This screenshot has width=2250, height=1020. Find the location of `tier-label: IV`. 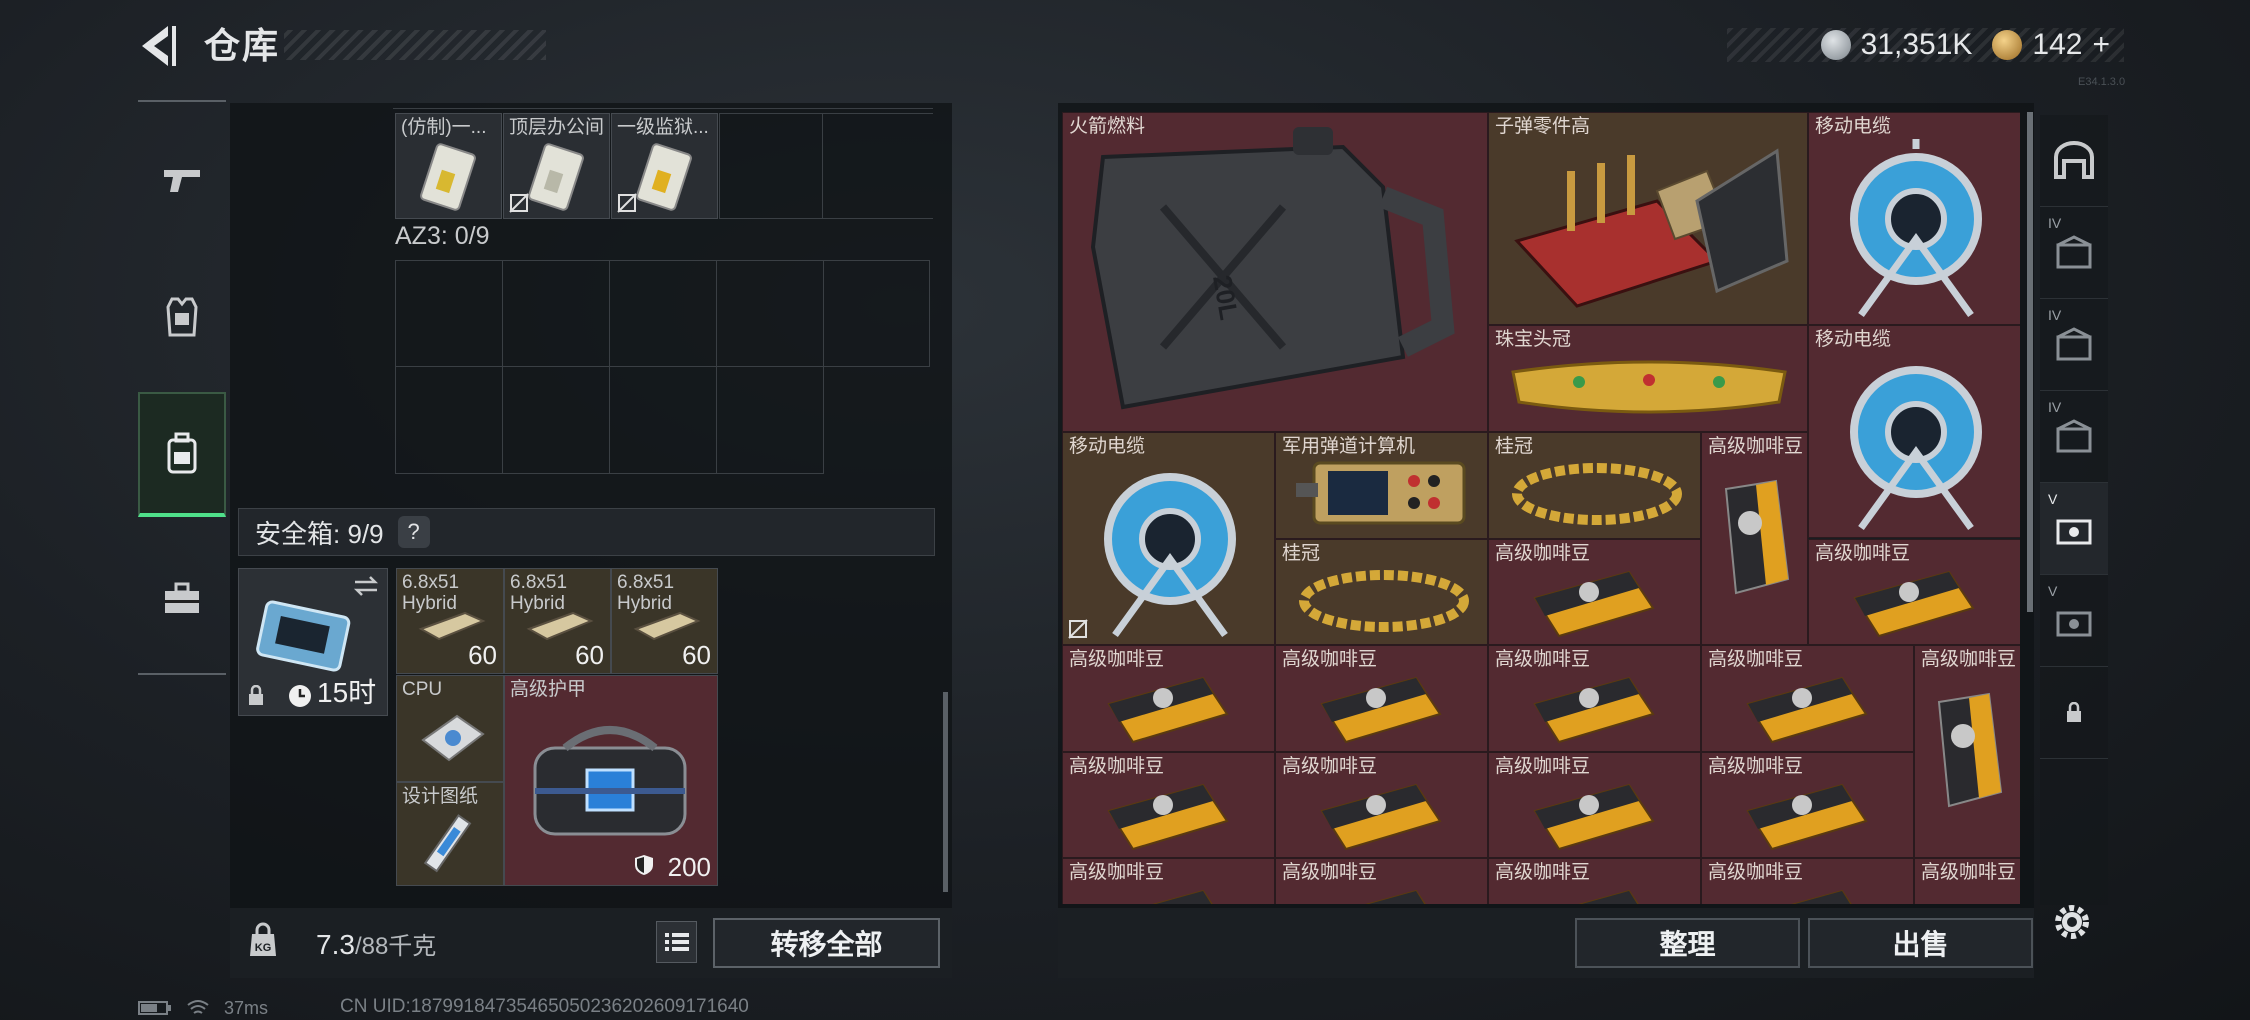

tier-label: IV is located at coordinates (2055, 315).